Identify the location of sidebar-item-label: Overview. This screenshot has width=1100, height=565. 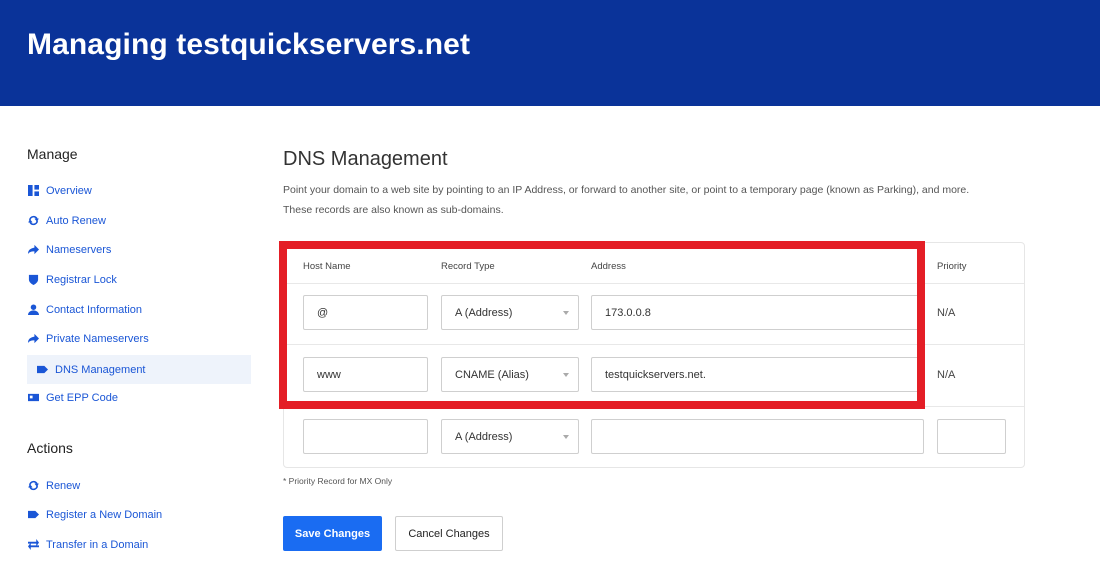
(69, 190).